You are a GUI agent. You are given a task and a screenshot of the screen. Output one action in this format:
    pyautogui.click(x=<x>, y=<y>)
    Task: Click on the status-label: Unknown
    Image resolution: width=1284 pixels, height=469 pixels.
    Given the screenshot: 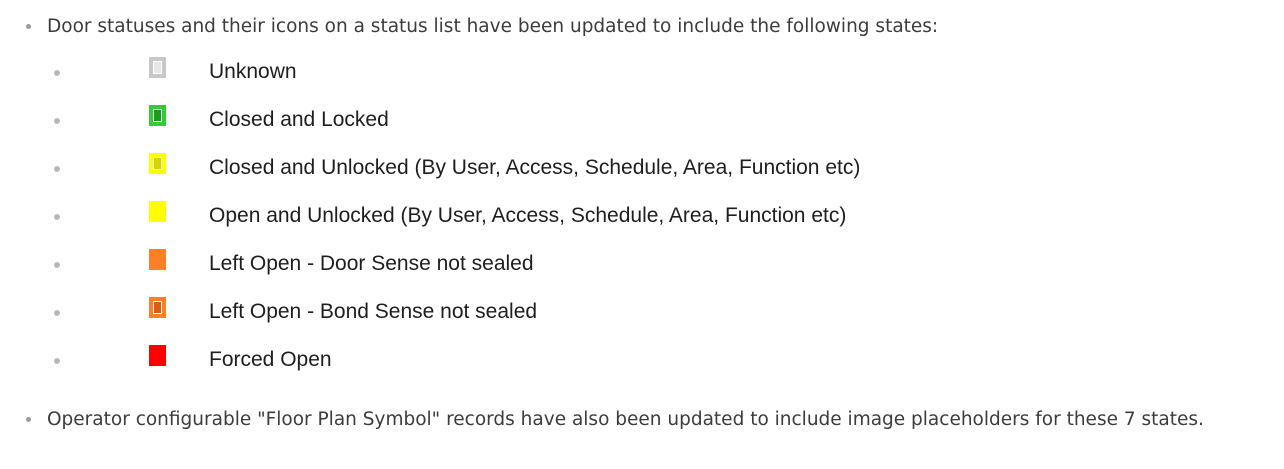 What is the action you would take?
    pyautogui.click(x=253, y=71)
    